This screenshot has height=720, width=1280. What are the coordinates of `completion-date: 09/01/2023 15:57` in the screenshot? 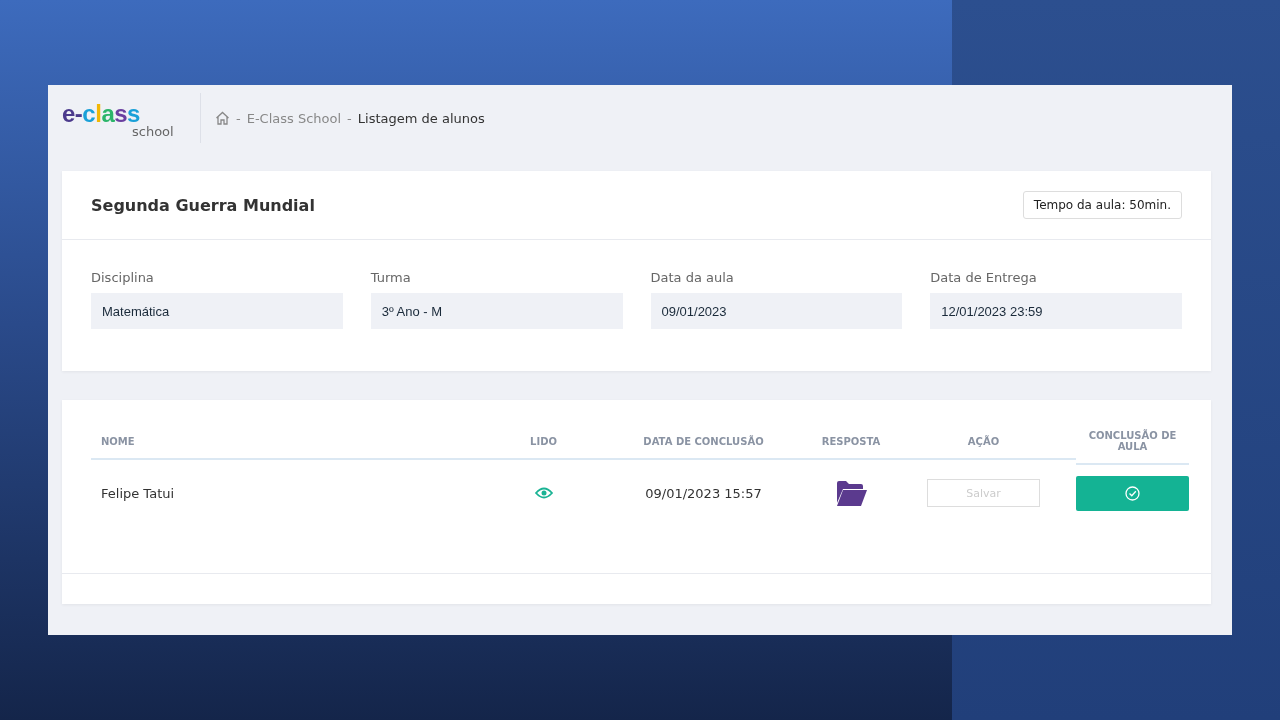 It's located at (703, 493).